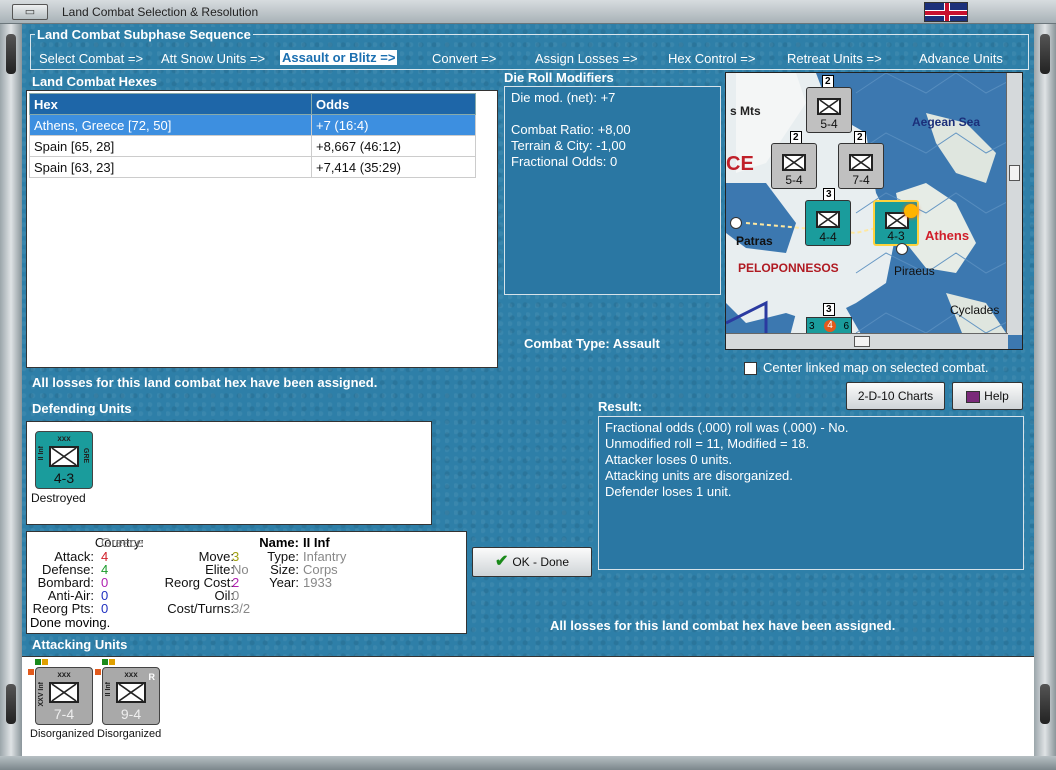 The image size is (1056, 770). Describe the element at coordinates (64, 696) in the screenshot. I see `attacking-unit-counter: xxx XXV Inf 7-4` at that location.